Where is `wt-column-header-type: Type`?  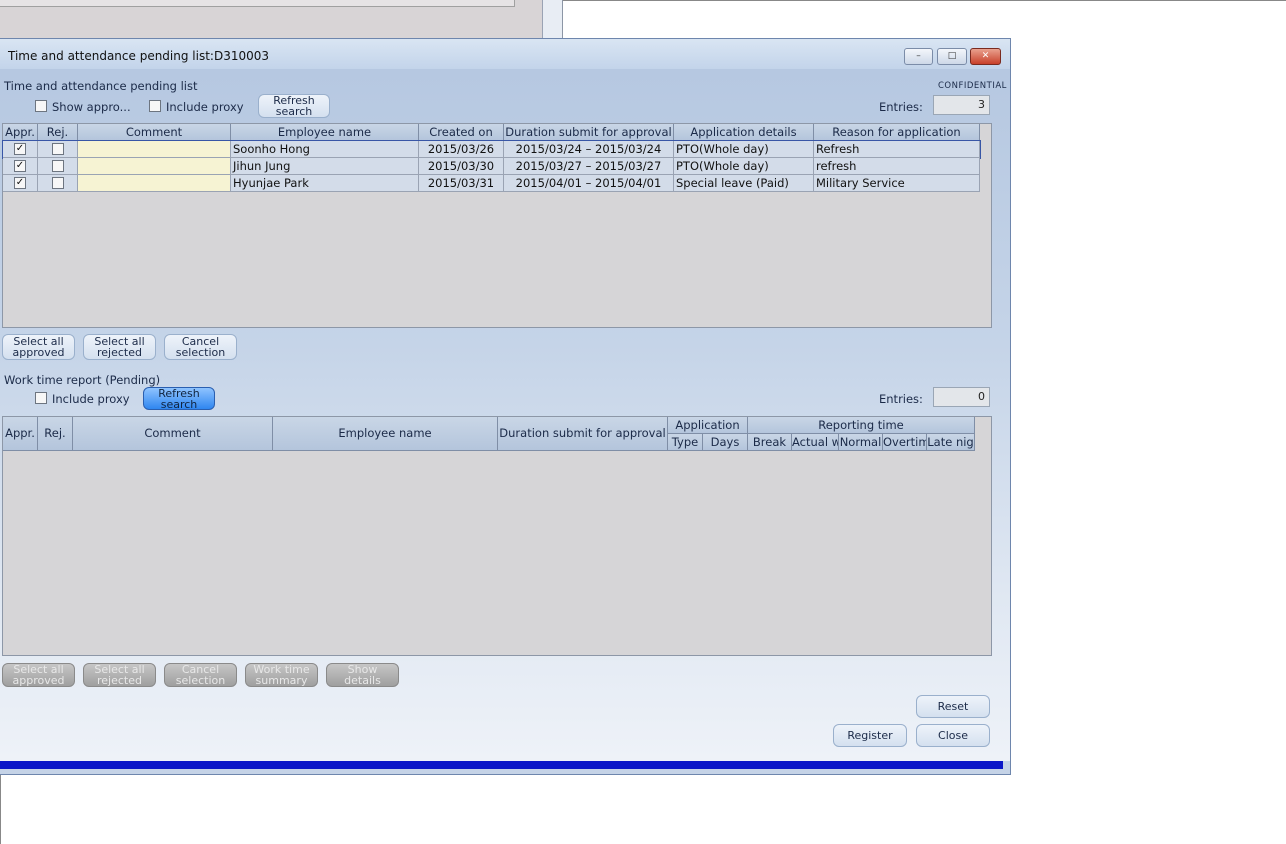 wt-column-header-type: Type is located at coordinates (685, 442).